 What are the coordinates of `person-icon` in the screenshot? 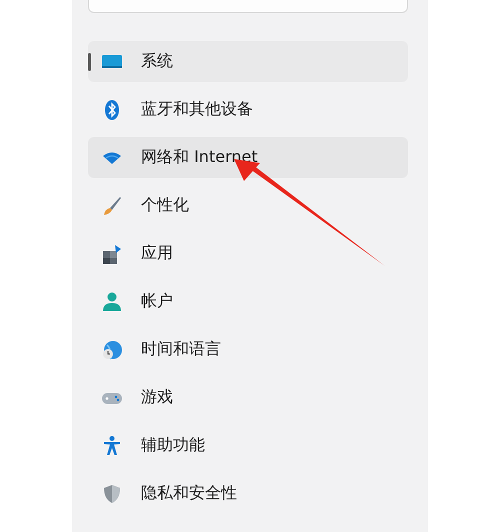 It's located at (112, 301).